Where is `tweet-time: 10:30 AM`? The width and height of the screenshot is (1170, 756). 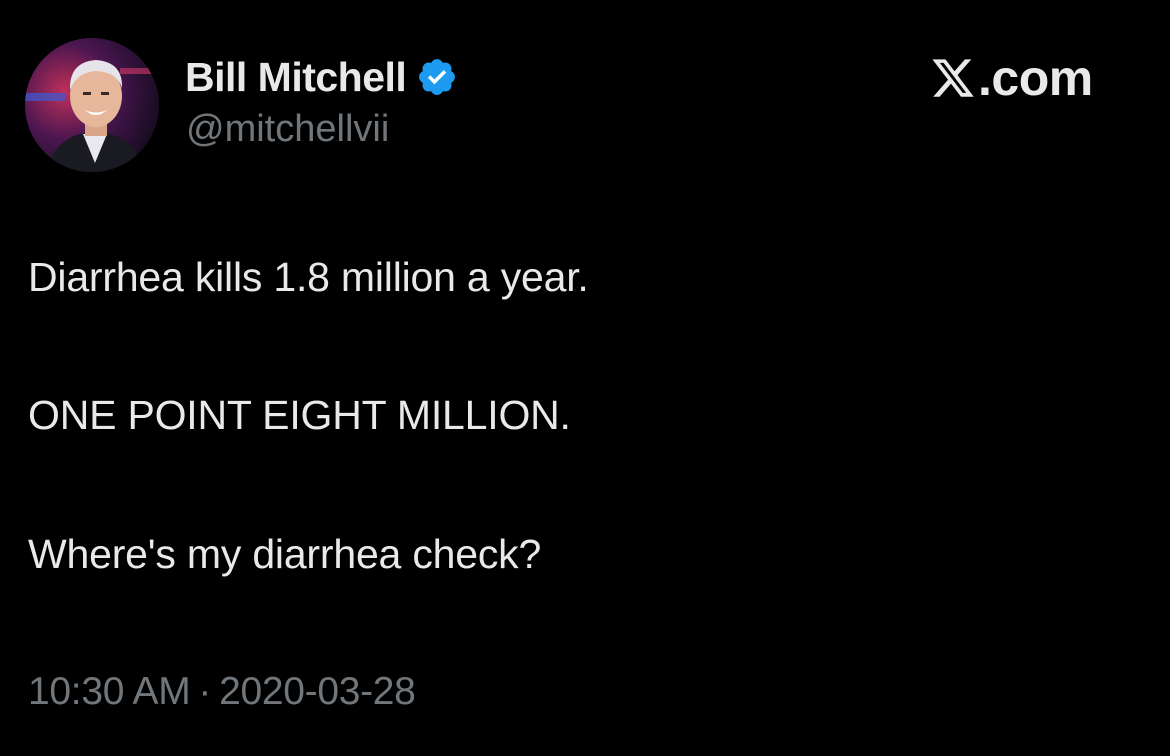 tweet-time: 10:30 AM is located at coordinates (109, 691).